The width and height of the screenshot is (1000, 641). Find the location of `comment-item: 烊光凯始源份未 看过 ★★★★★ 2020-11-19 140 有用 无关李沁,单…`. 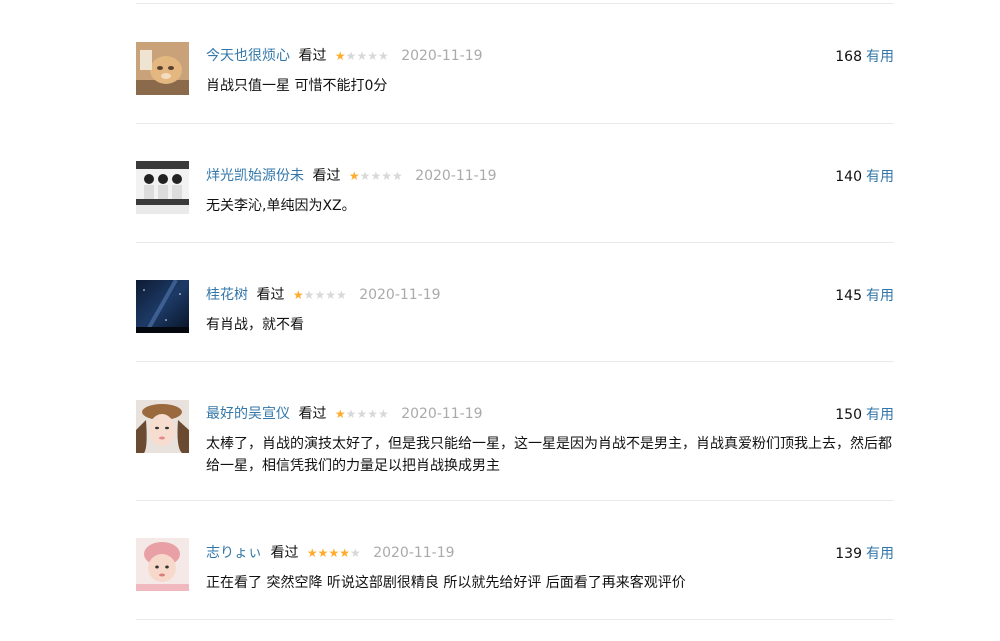

comment-item: 烊光凯始源份未 看过 ★★★★★ 2020-11-19 140 有用 无关李沁,单… is located at coordinates (515, 183).